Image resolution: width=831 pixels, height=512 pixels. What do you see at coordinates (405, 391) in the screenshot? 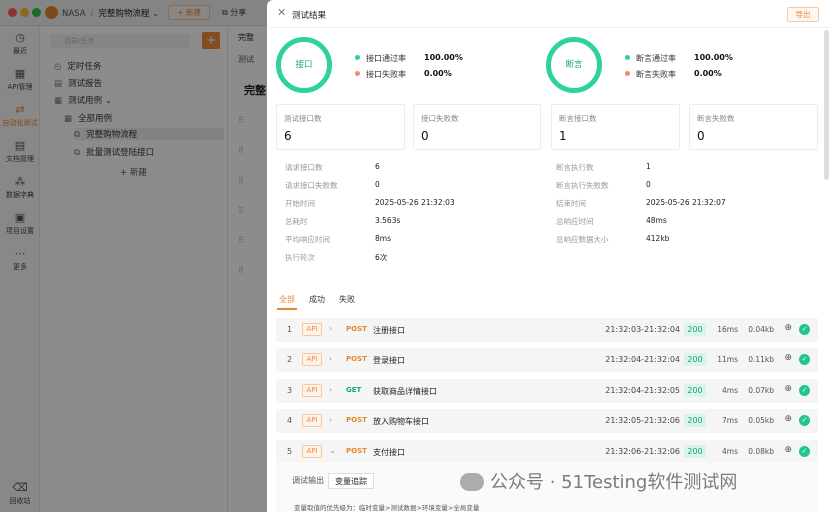
I see `request-name: 获取商品详情接口` at bounding box center [405, 391].